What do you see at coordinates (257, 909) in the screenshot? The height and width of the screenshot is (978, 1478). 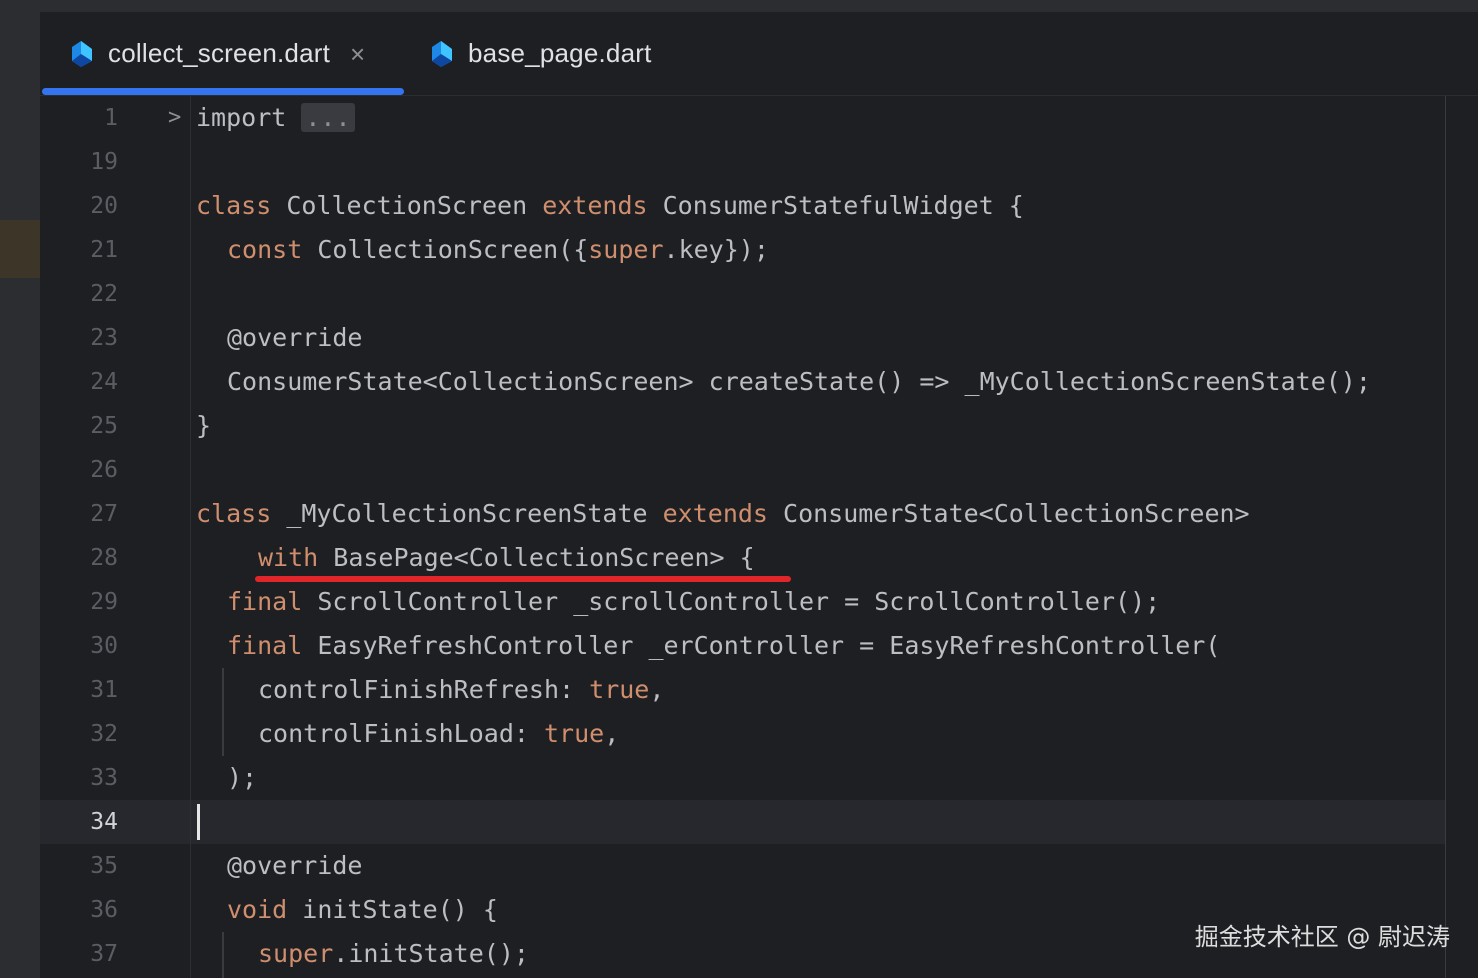 I see `code-token: void` at bounding box center [257, 909].